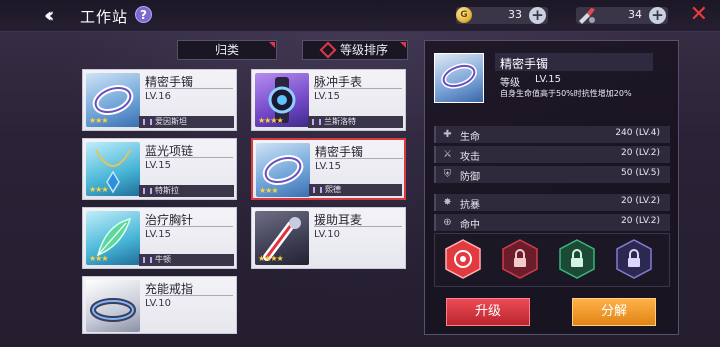 The image size is (720, 347). I want to click on equipment-card: 充能戒指 LV.10, so click(159, 305).